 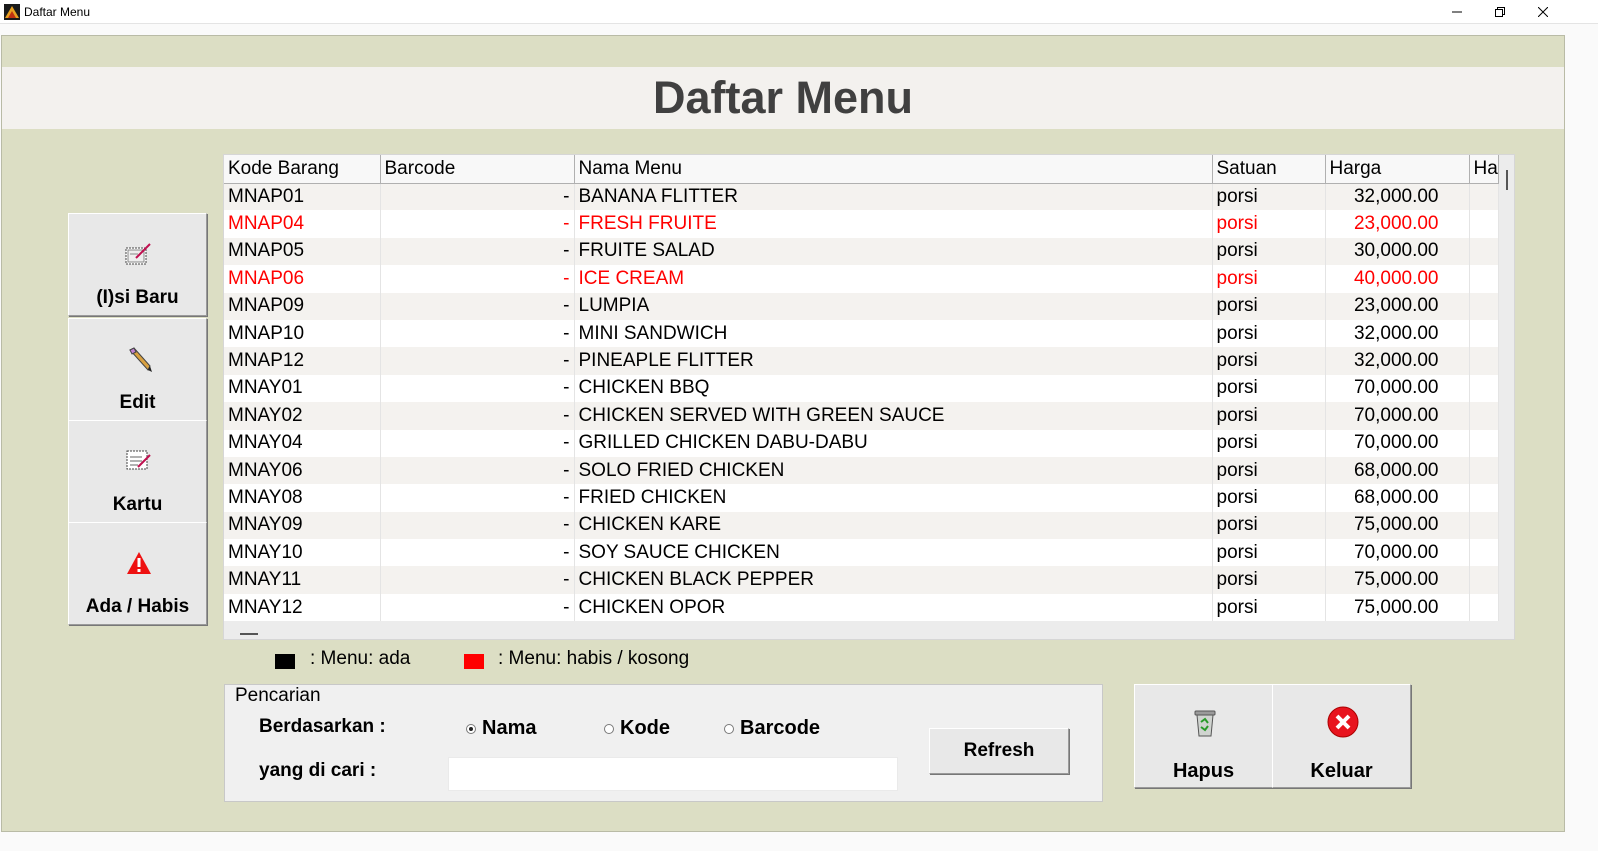 What do you see at coordinates (861, 279) in the screenshot?
I see `table-row: MNAP06- ICE CREAM porsi 40,000.00` at bounding box center [861, 279].